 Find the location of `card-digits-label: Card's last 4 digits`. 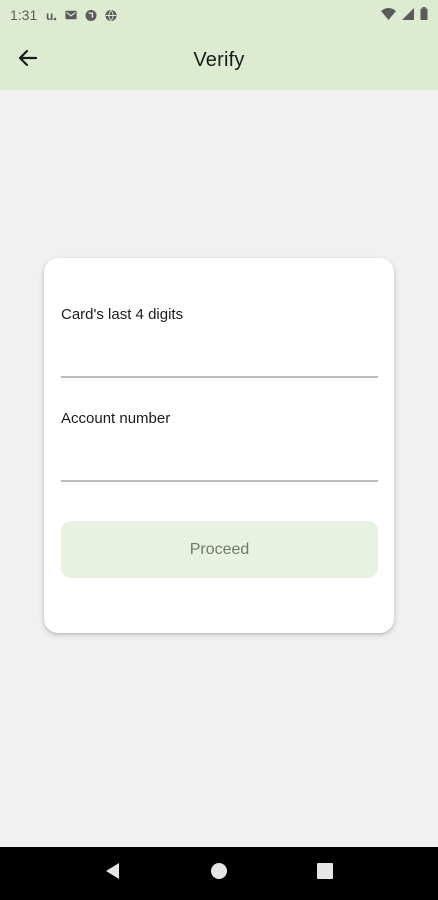

card-digits-label: Card's last 4 digits is located at coordinates (122, 314).